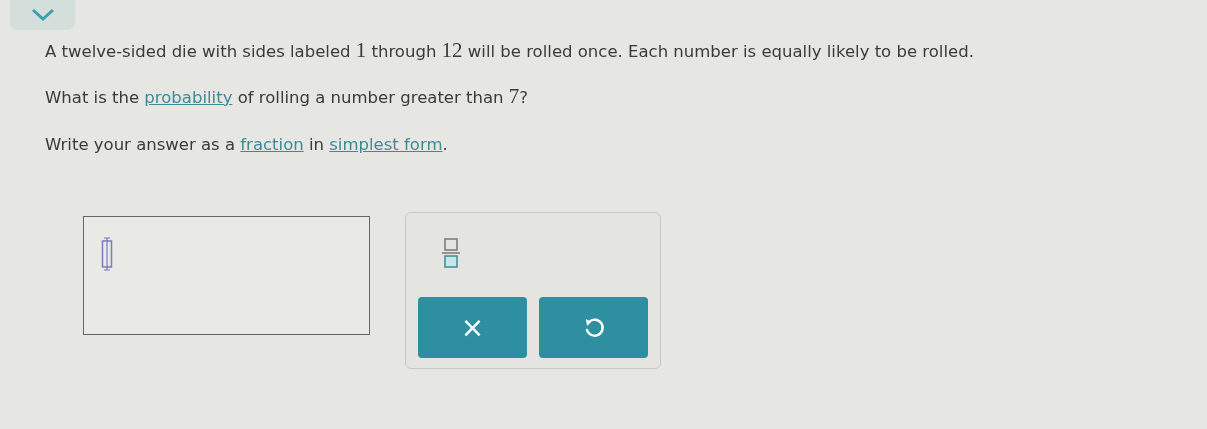  Describe the element at coordinates (188, 97) in the screenshot. I see `glossary-link: probability` at that location.